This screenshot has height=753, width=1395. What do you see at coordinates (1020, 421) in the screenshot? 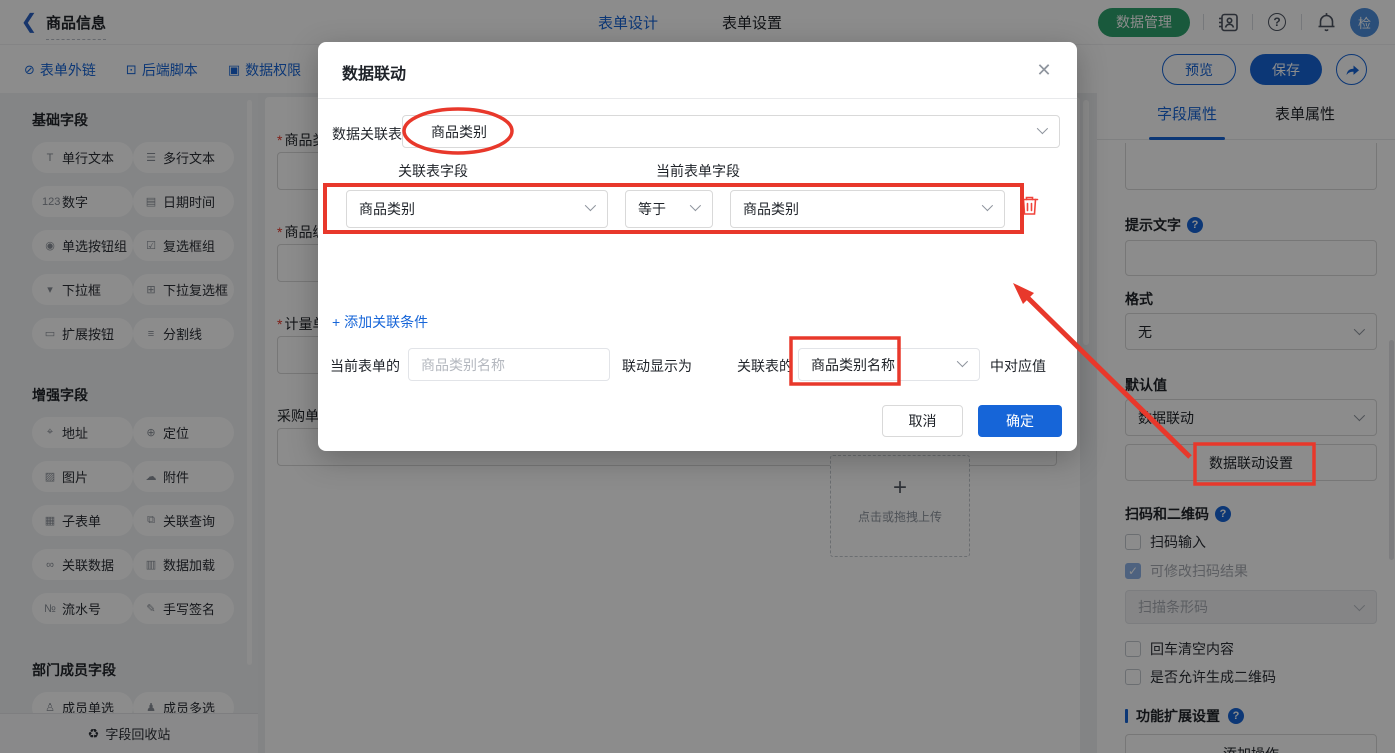
I see `confirm-button: 确定` at bounding box center [1020, 421].